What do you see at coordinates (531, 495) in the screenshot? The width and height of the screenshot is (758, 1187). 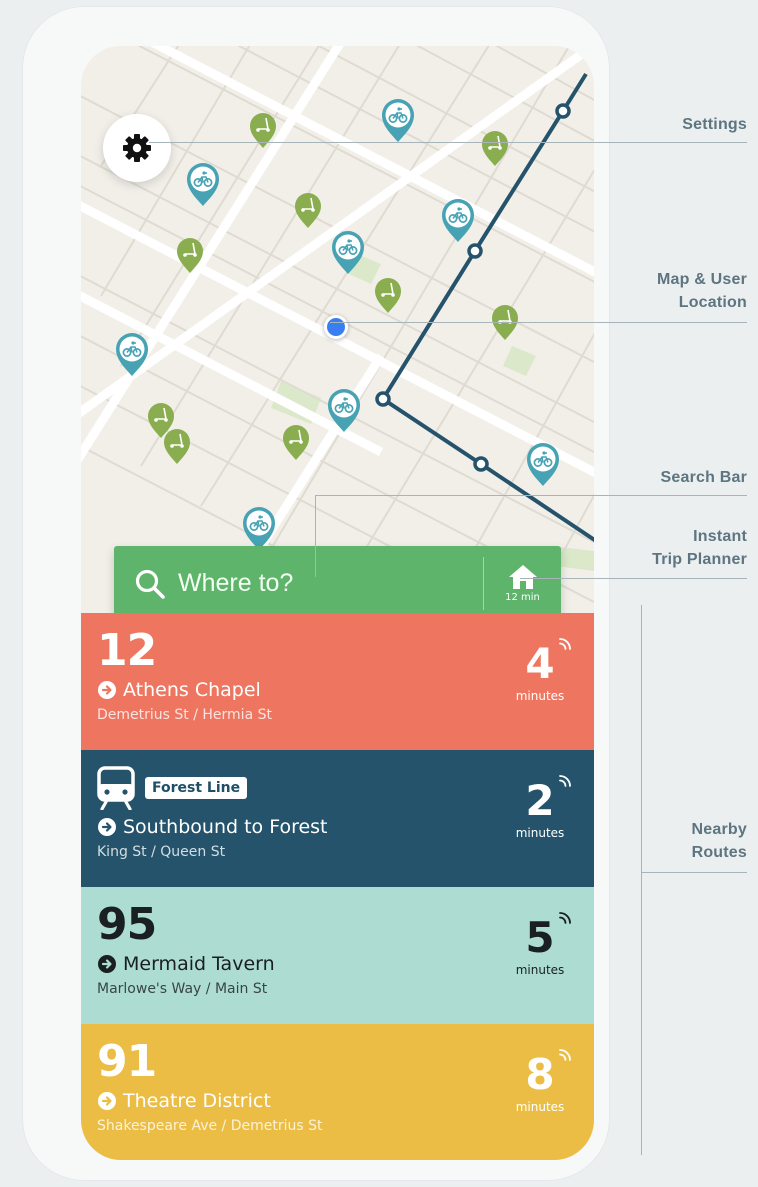 I see `search-callout-line` at bounding box center [531, 495].